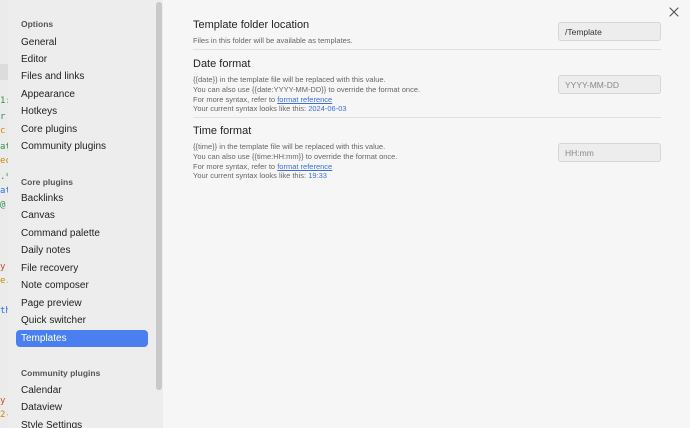  What do you see at coordinates (3, 205) in the screenshot?
I see `editor-glyph: @` at bounding box center [3, 205].